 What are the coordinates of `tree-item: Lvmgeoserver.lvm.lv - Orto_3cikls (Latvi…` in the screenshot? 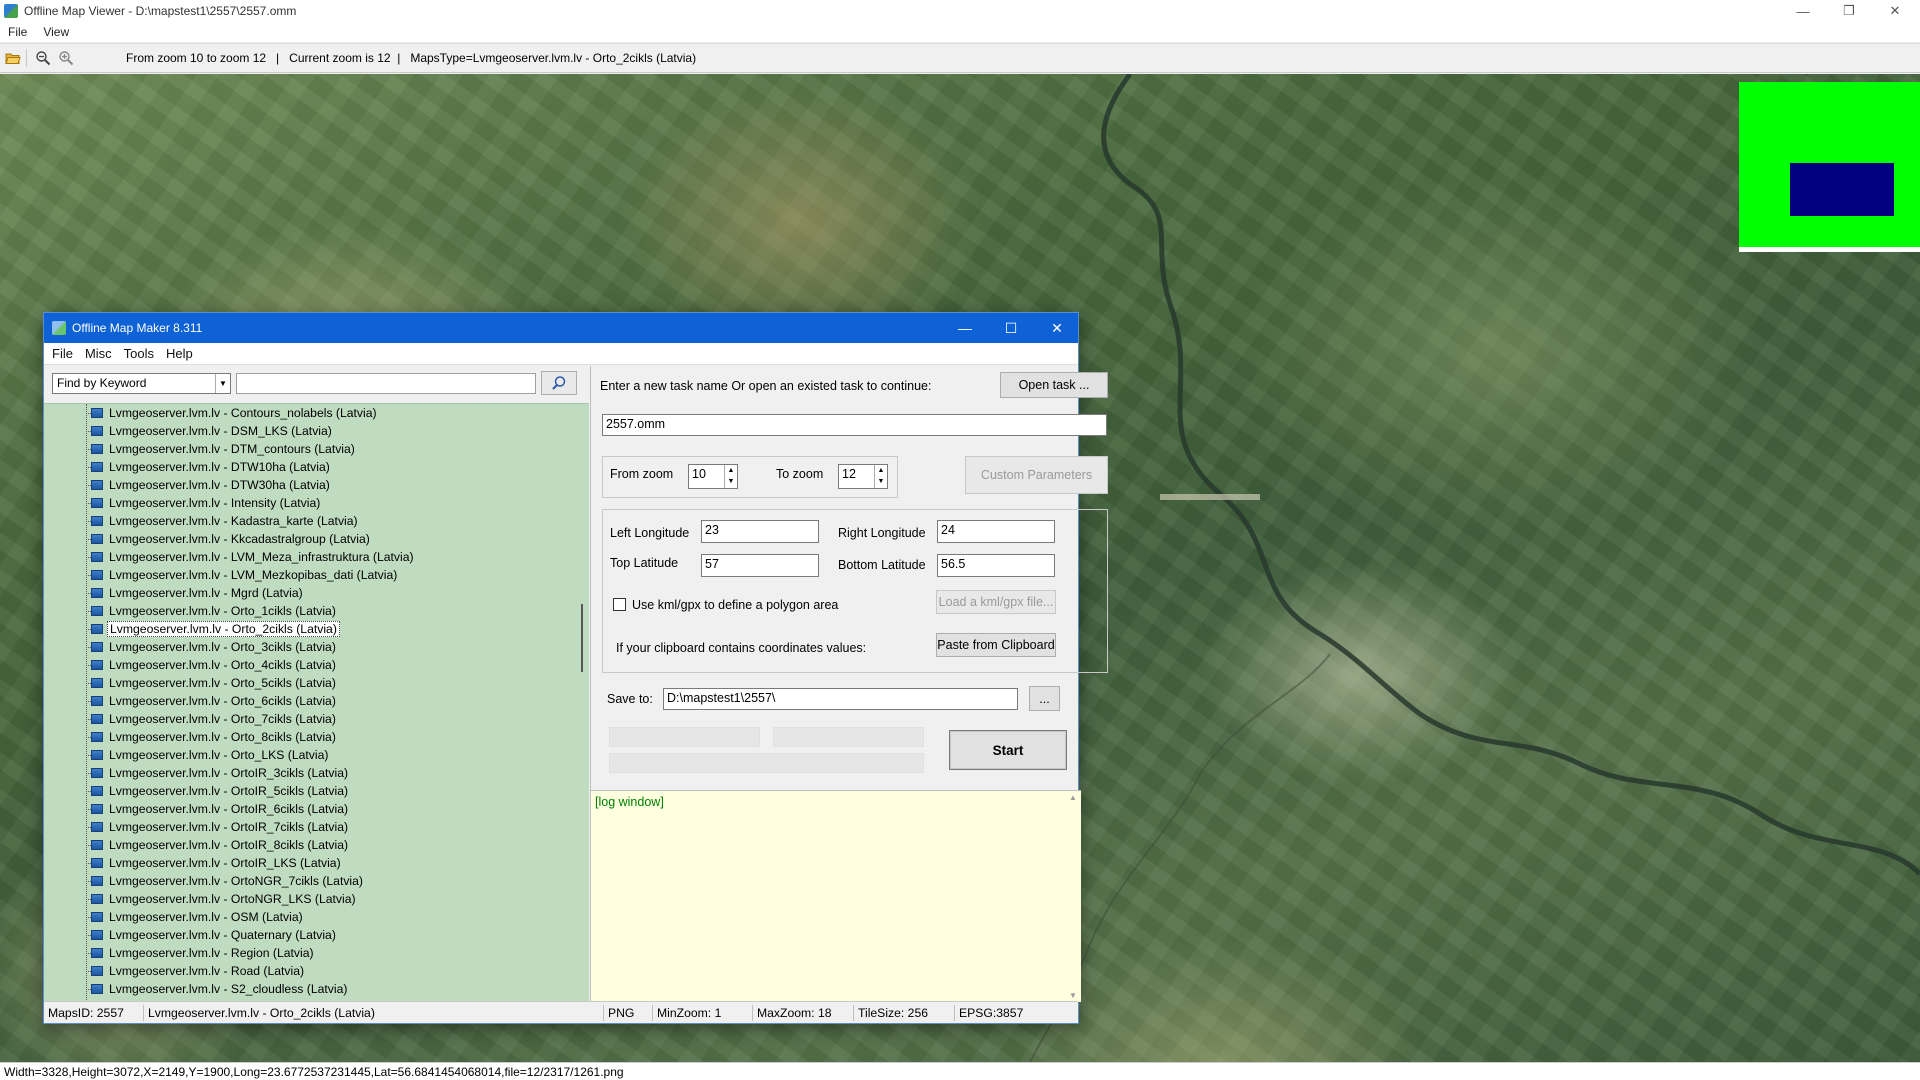 It's located at (230, 647).